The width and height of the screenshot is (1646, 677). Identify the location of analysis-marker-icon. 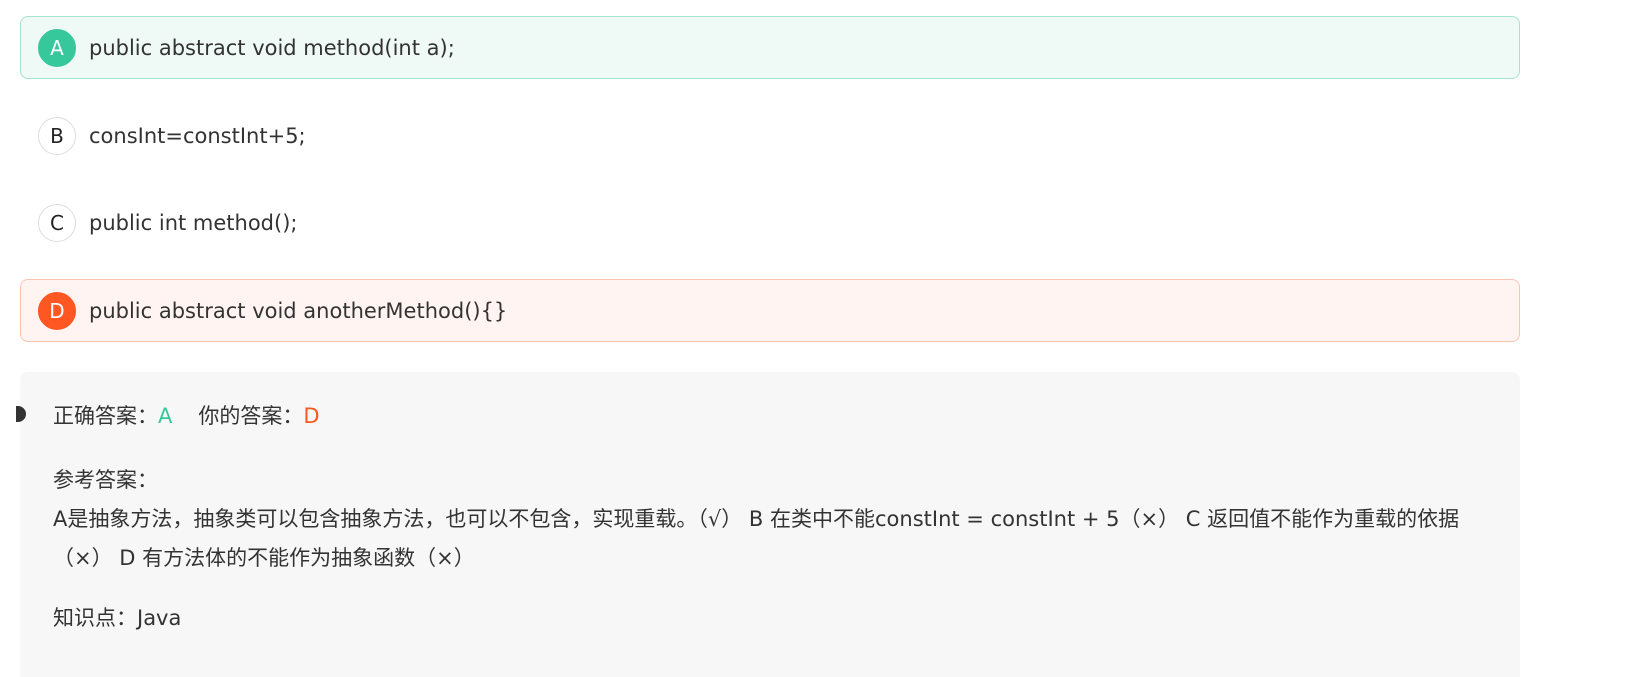
(21, 414).